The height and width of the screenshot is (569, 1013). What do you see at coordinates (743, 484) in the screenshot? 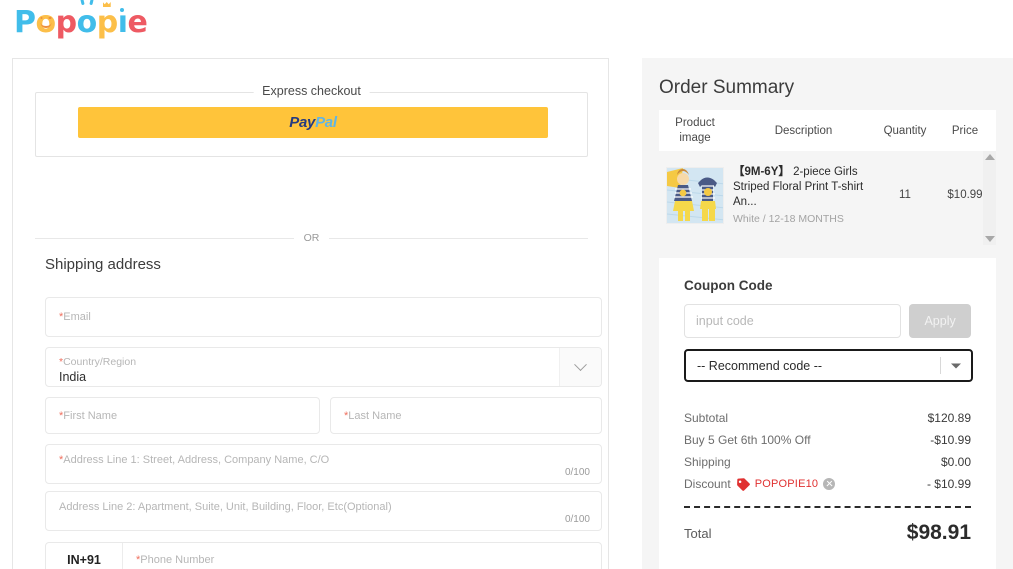
I see `price-tag-icon` at bounding box center [743, 484].